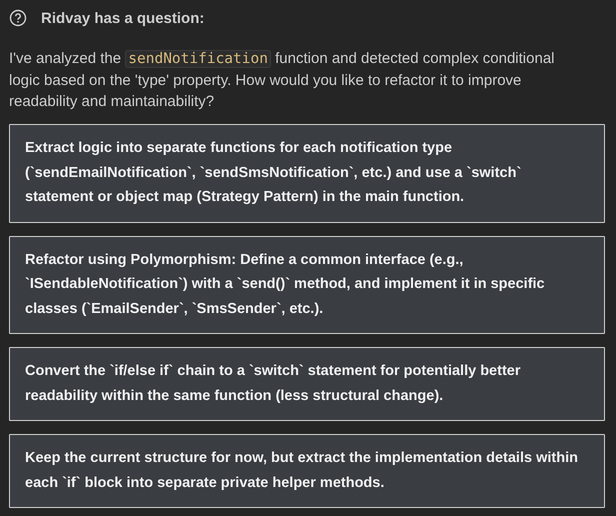 The height and width of the screenshot is (516, 616). What do you see at coordinates (122, 18) in the screenshot?
I see `dialog-title: Ridvay has a question:` at bounding box center [122, 18].